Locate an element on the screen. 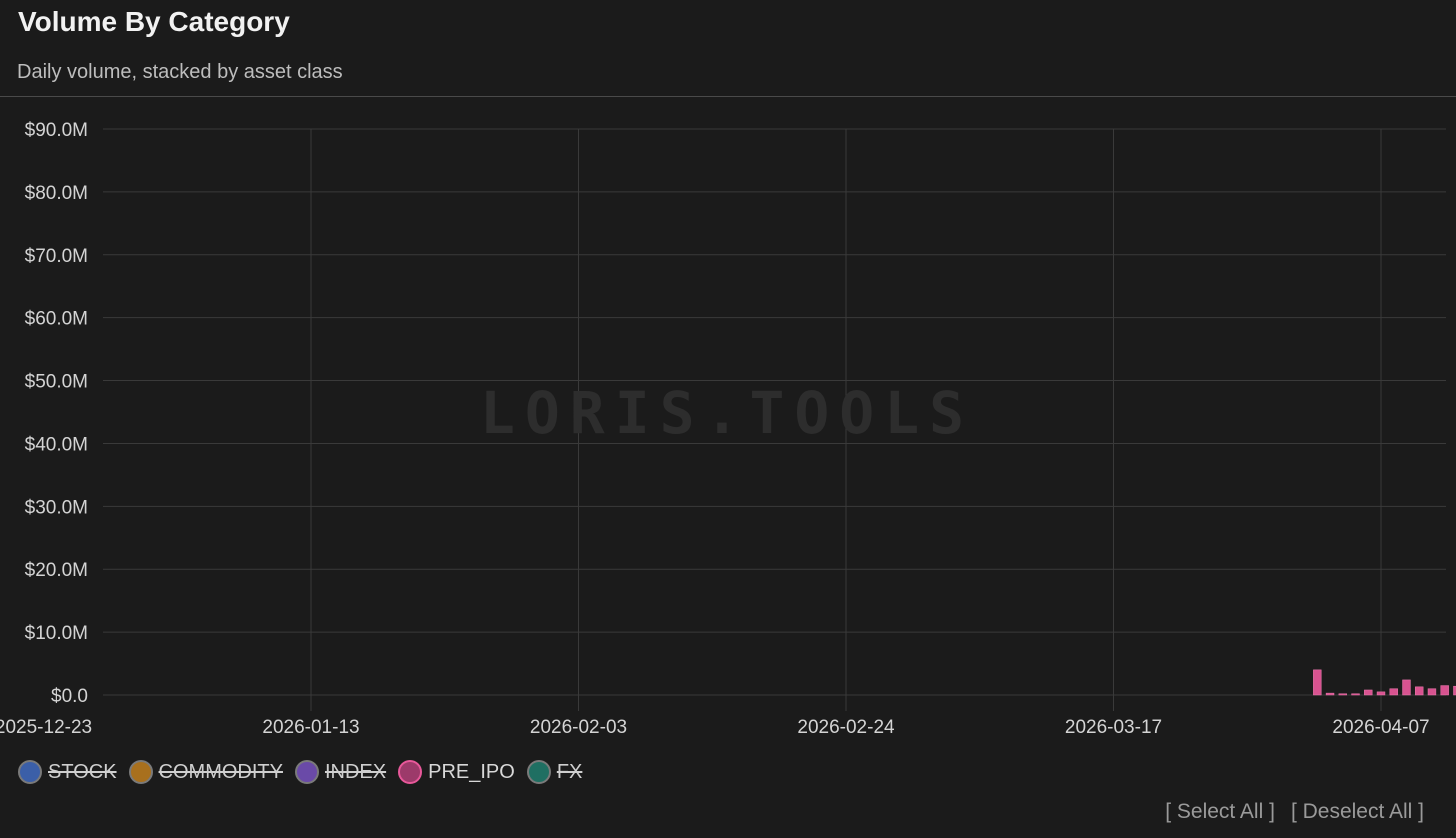 The height and width of the screenshot is (838, 1456). y-tick-label: $90.0M is located at coordinates (56, 130).